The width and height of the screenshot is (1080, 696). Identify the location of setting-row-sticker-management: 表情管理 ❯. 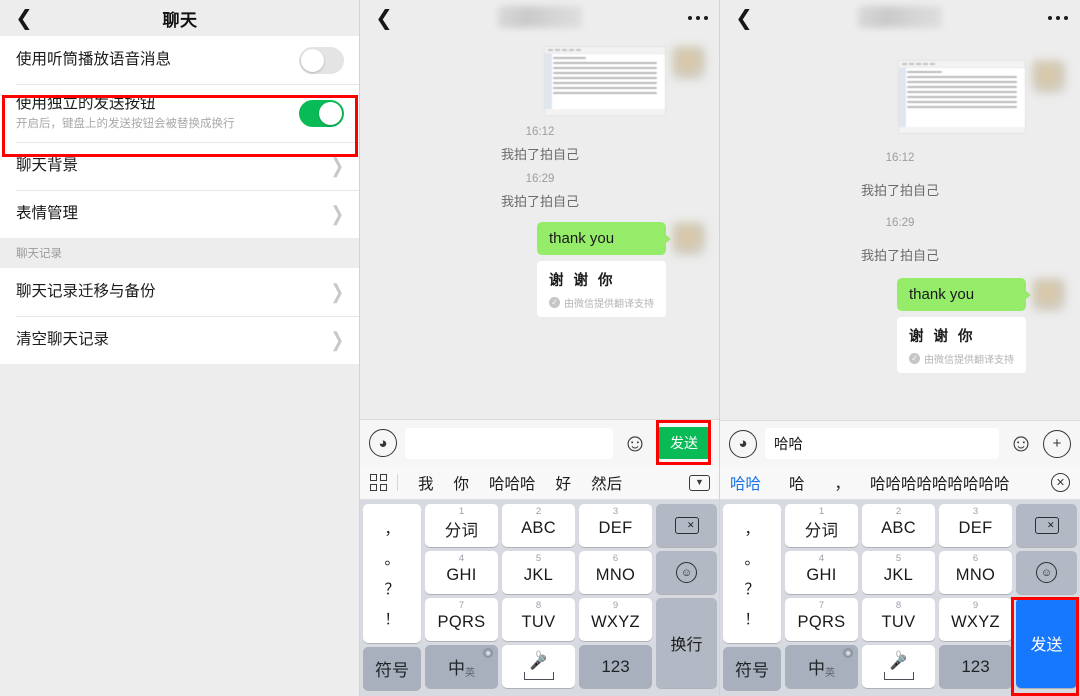
(180, 214).